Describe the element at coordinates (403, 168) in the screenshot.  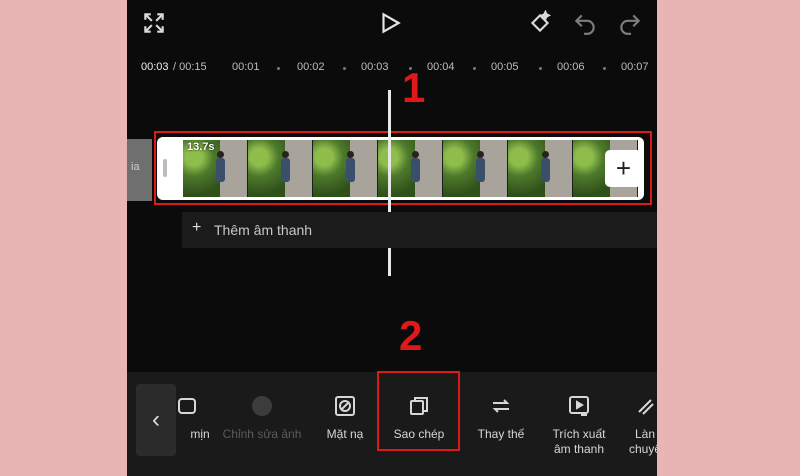
I see `step-1-highlight` at that location.